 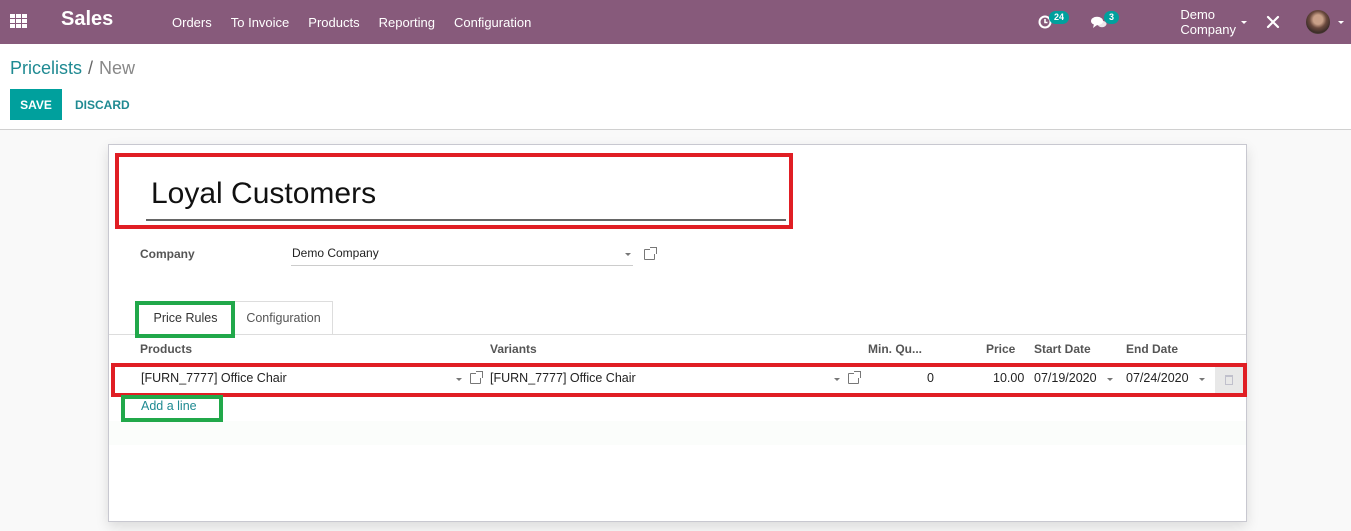 I want to click on add-line-link: Add a line, so click(x=169, y=406).